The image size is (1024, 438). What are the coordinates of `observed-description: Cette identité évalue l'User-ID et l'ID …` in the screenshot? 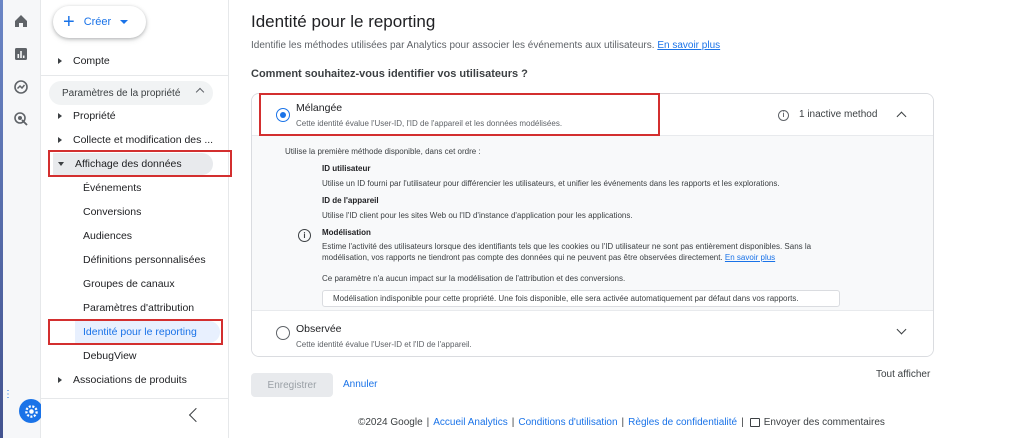 It's located at (384, 344).